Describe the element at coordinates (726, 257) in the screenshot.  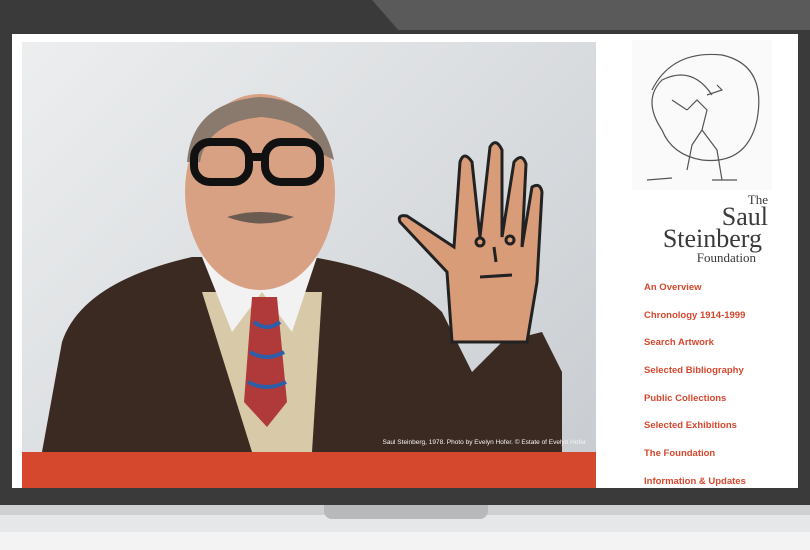
I see `logo-foundation: Foundation` at that location.